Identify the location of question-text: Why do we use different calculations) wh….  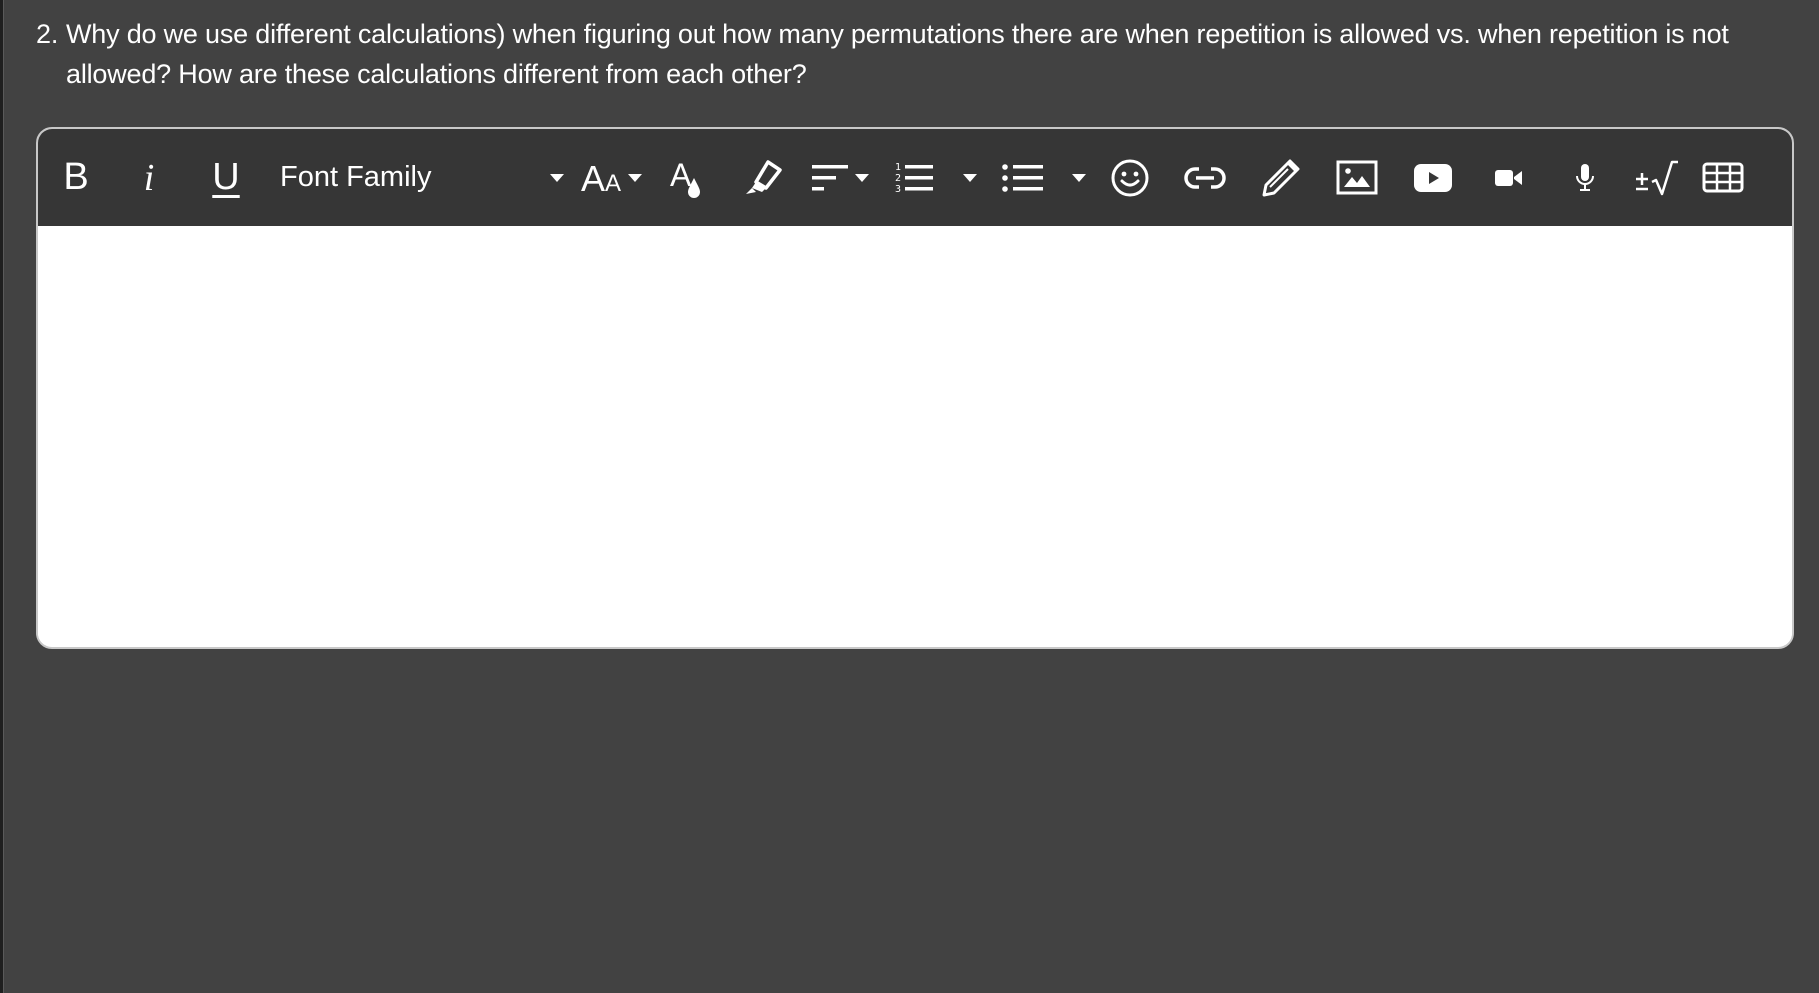
(897, 54).